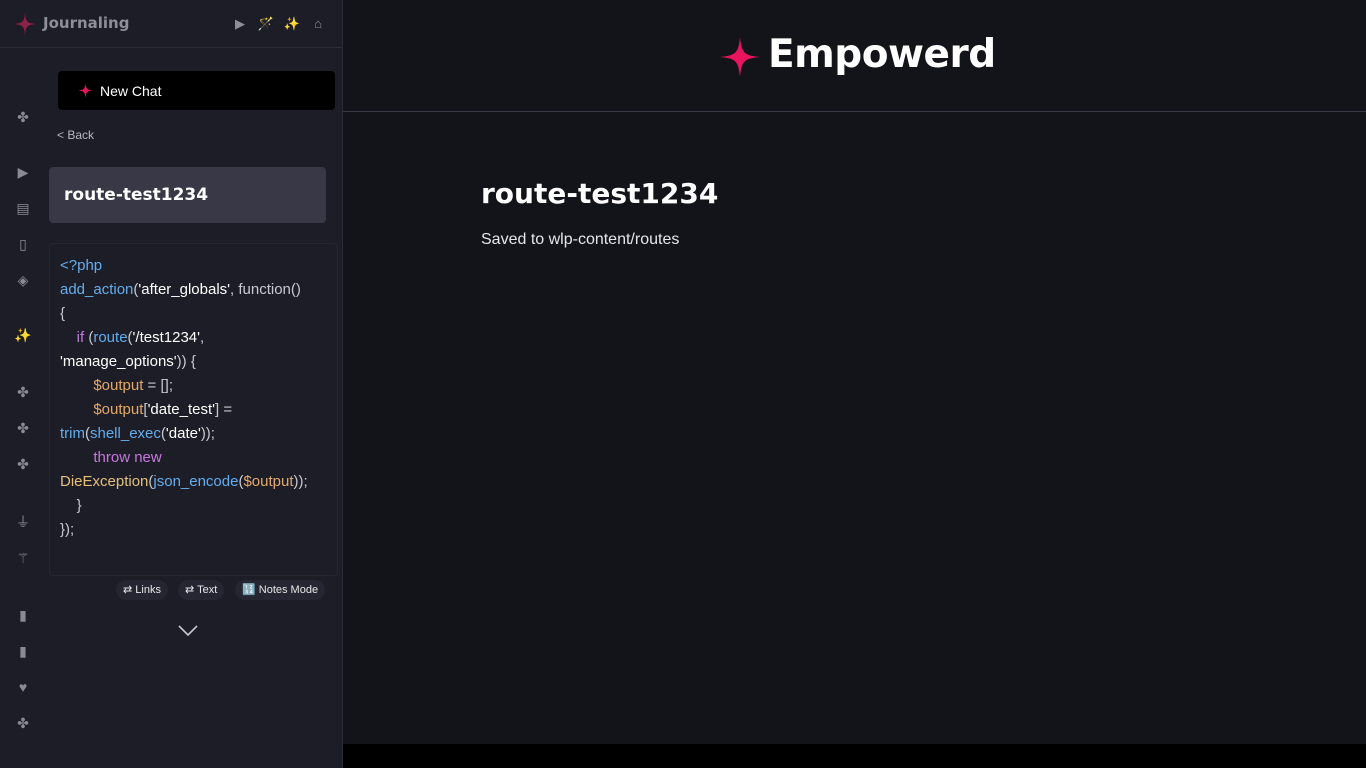 This screenshot has height=768, width=1366. I want to click on newspaper-icon: ▤, so click(23, 208).